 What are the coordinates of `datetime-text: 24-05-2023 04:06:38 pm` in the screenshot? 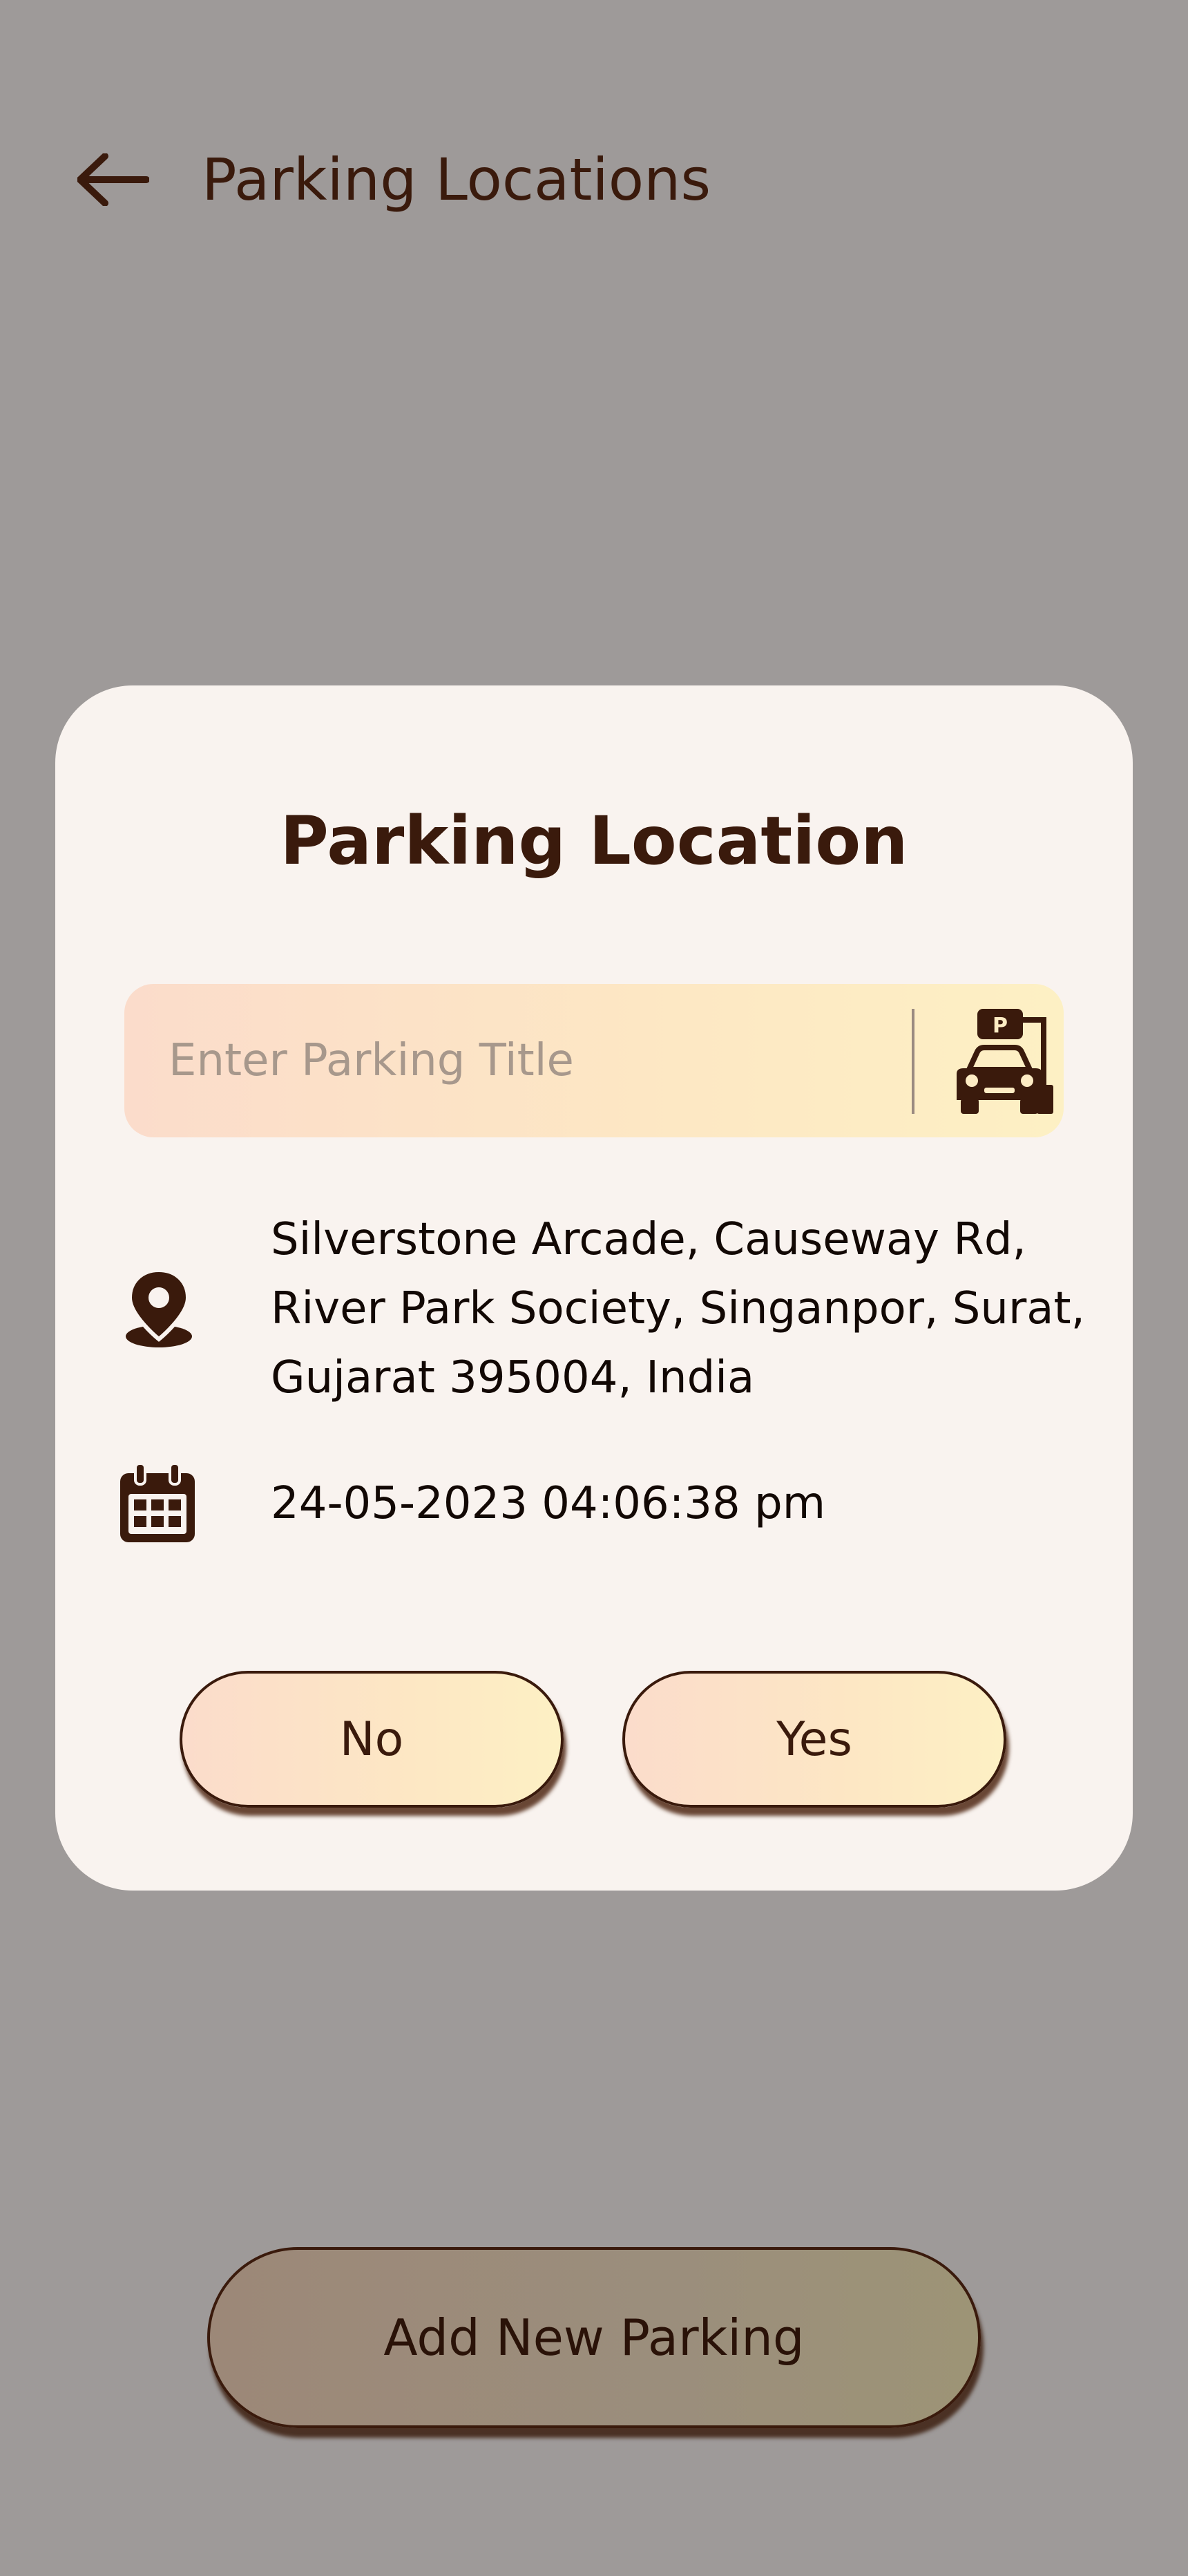 It's located at (548, 1503).